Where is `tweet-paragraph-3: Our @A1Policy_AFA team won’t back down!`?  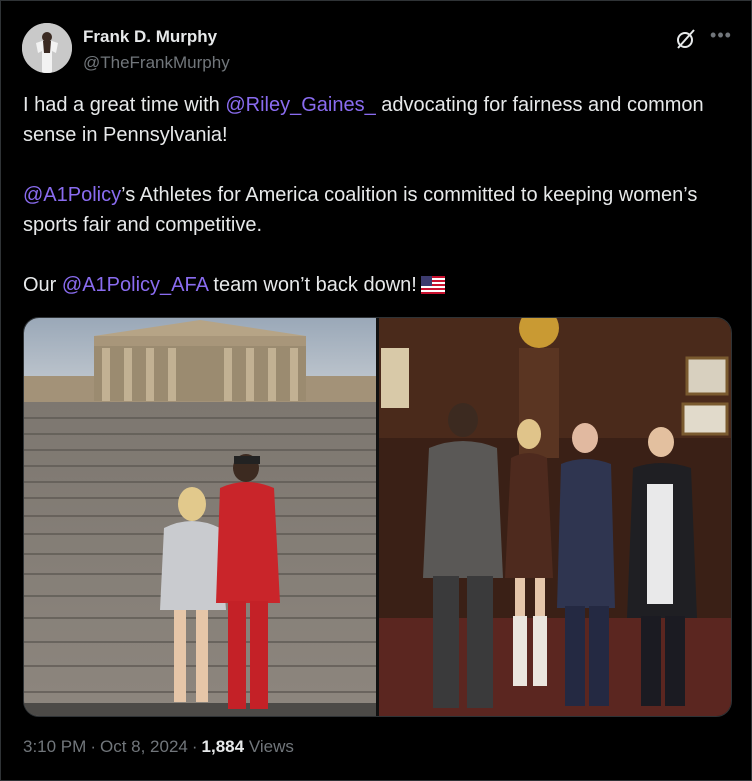
tweet-paragraph-3: Our @A1Policy_AFA team won’t back down! is located at coordinates (373, 285).